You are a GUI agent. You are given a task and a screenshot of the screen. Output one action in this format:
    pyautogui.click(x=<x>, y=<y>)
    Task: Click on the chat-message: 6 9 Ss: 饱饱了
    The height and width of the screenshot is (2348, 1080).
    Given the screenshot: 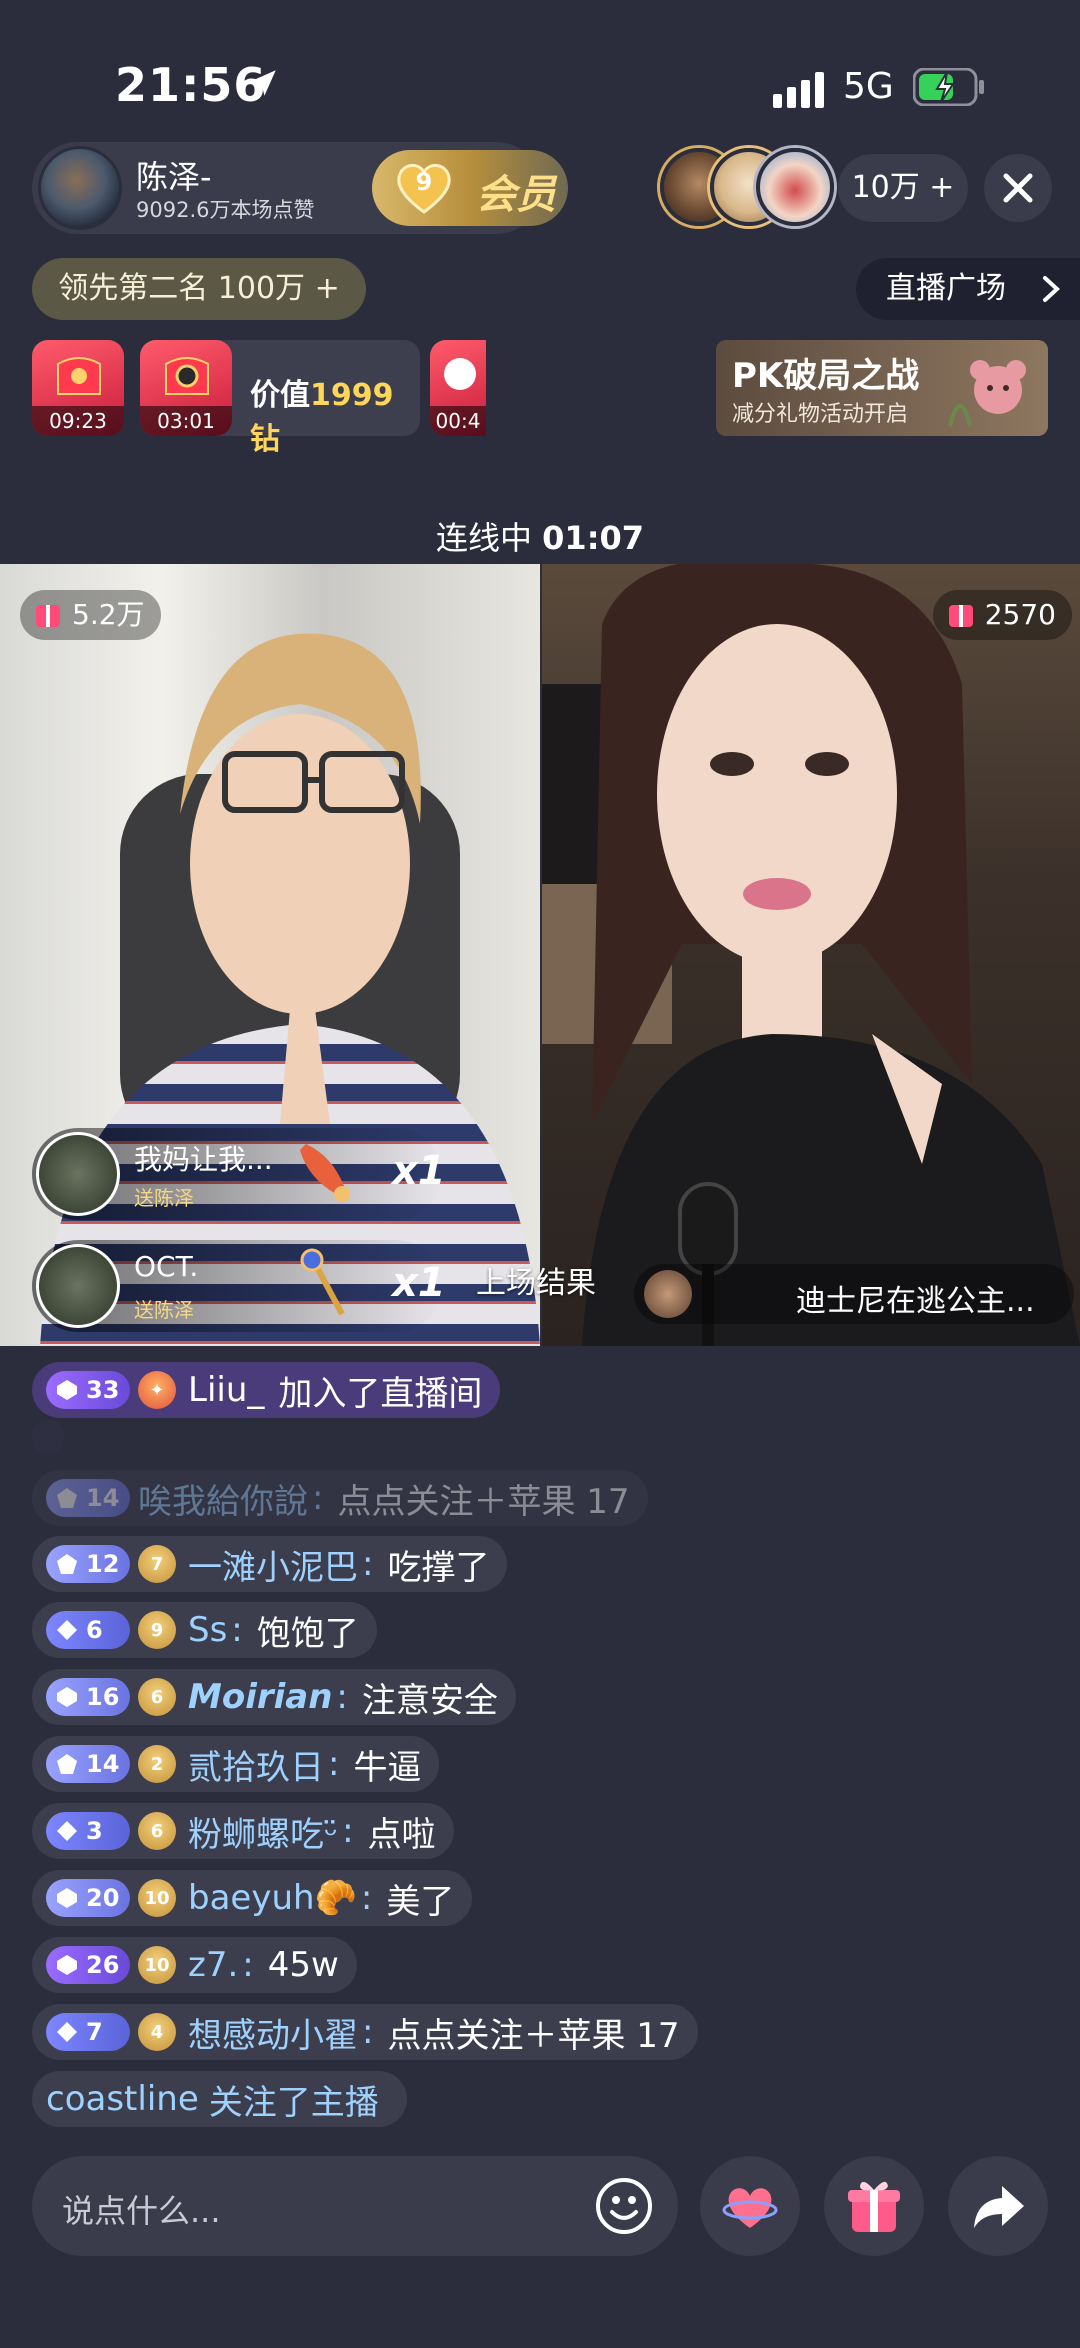 What is the action you would take?
    pyautogui.click(x=204, y=1630)
    